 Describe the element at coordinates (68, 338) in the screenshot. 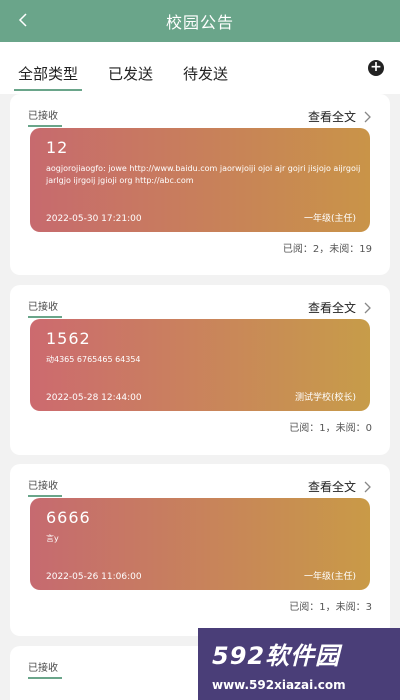

I see `notice-title: 1562` at that location.